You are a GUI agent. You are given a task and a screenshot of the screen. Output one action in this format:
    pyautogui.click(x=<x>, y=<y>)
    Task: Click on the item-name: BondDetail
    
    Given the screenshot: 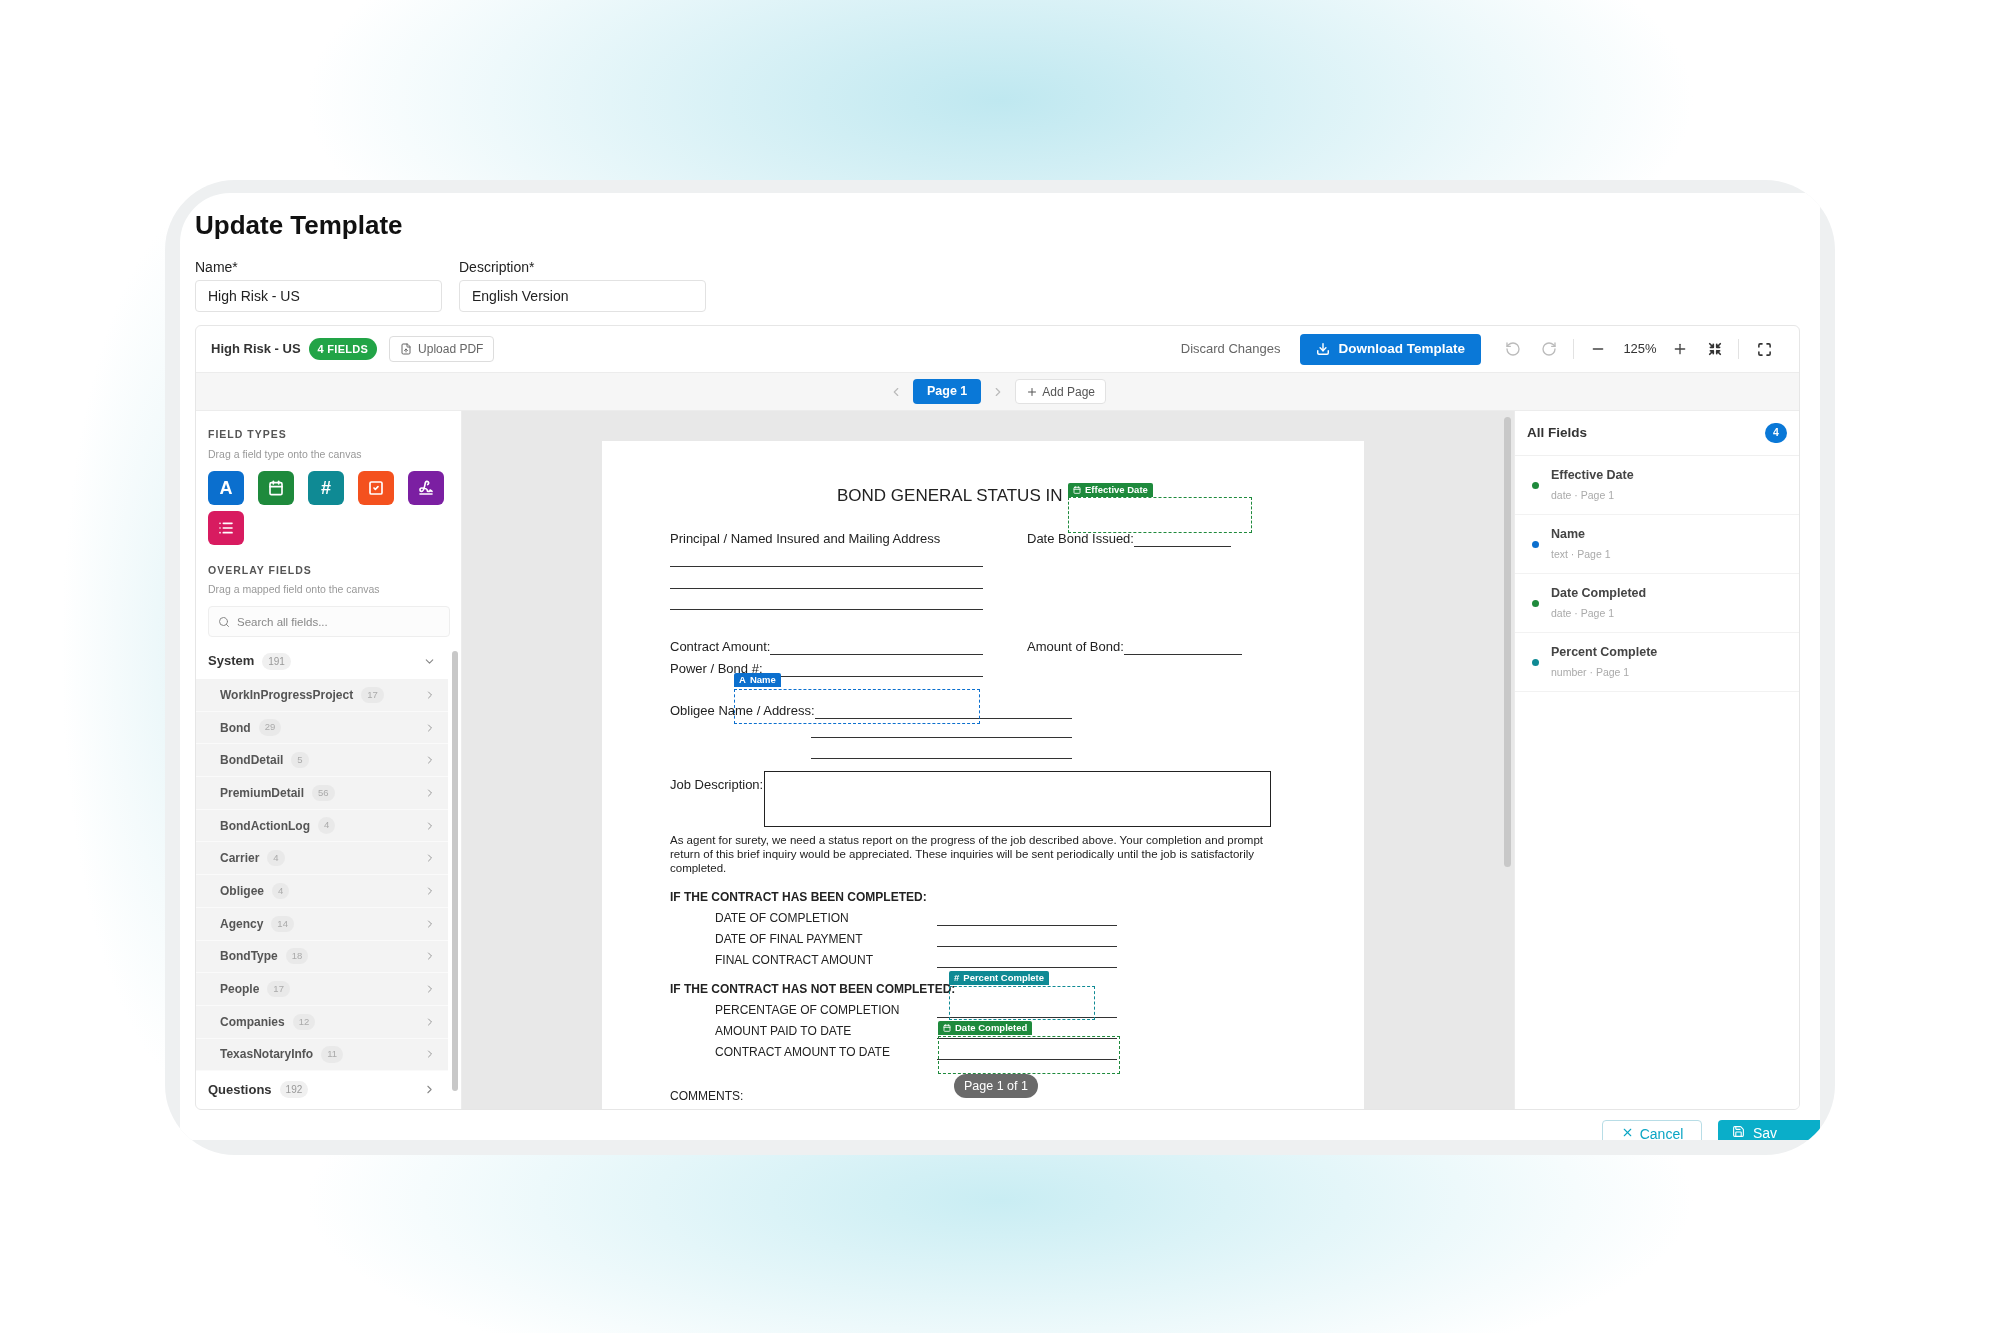 What is the action you would take?
    pyautogui.click(x=252, y=761)
    